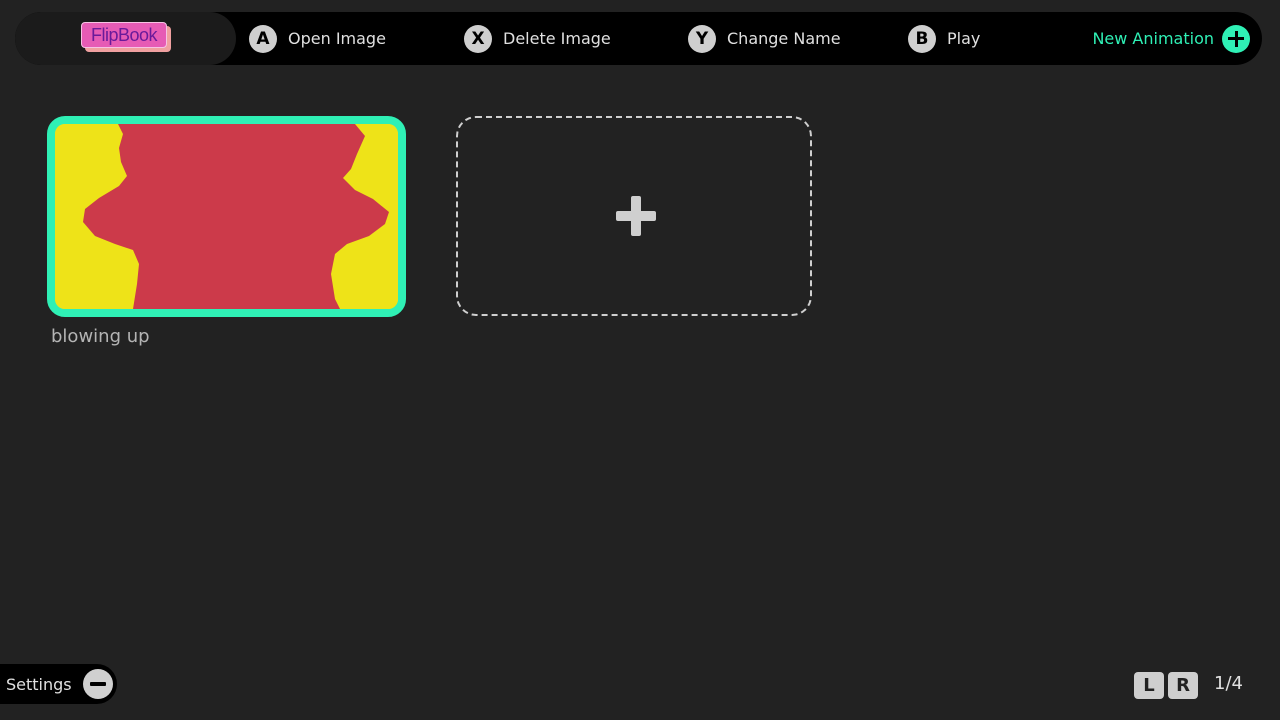 This screenshot has height=720, width=1280. Describe the element at coordinates (39, 684) in the screenshot. I see `settings-label: Settings` at that location.